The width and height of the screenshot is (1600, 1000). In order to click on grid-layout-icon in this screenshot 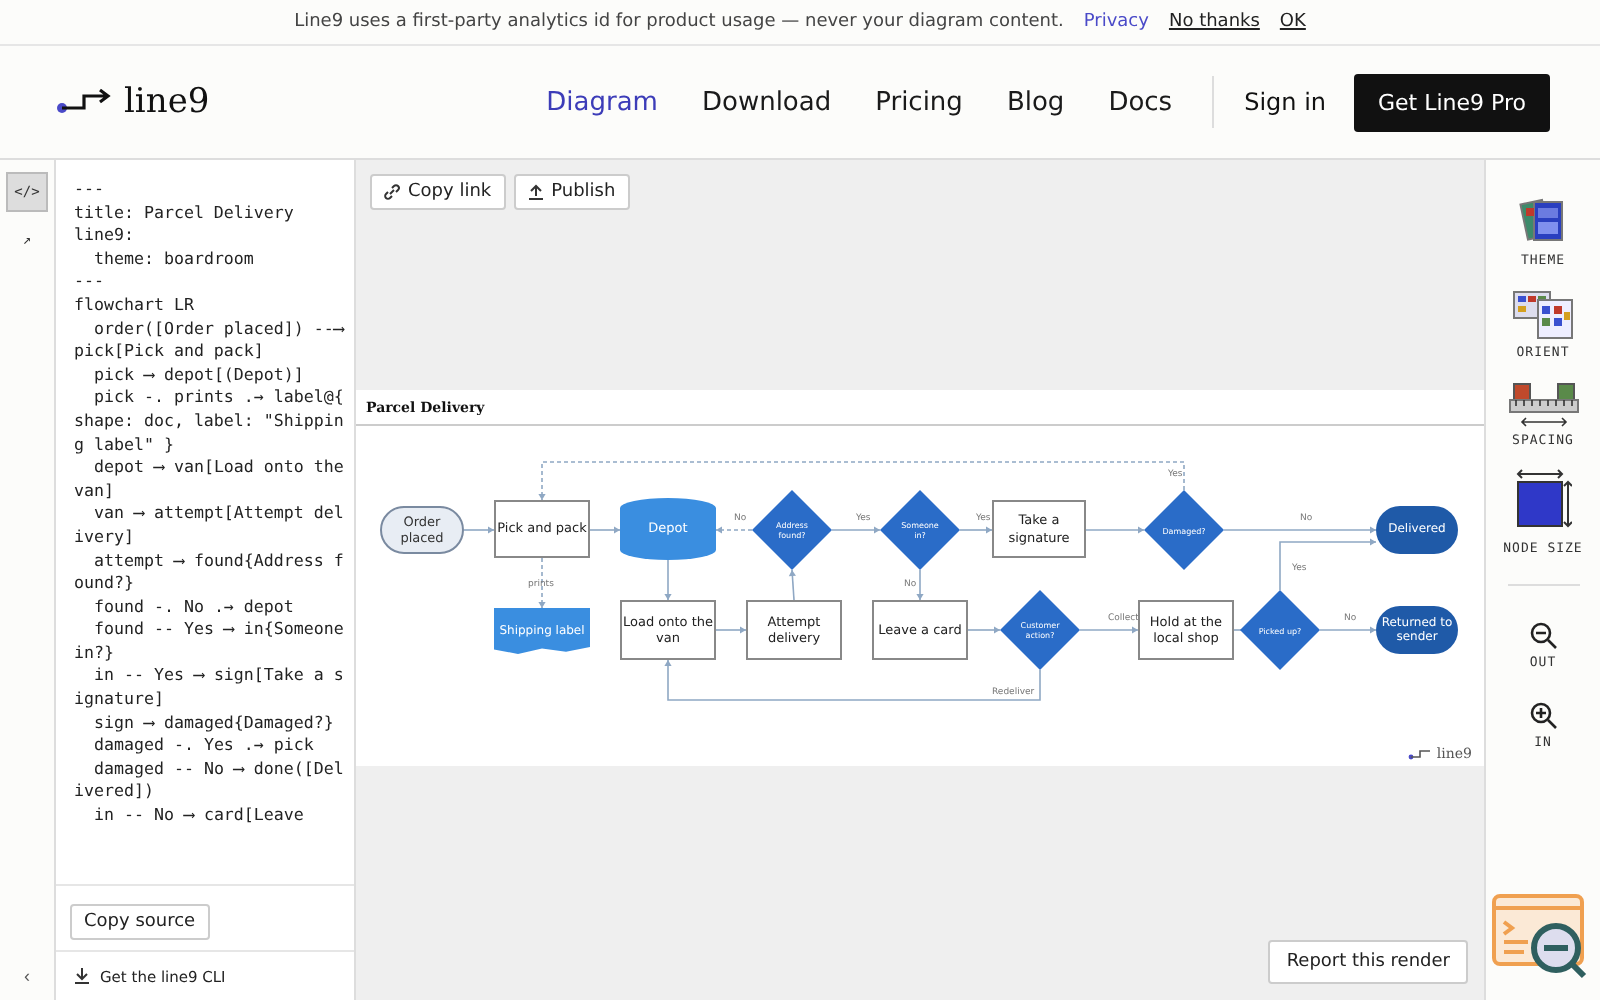, I will do `click(1543, 314)`.